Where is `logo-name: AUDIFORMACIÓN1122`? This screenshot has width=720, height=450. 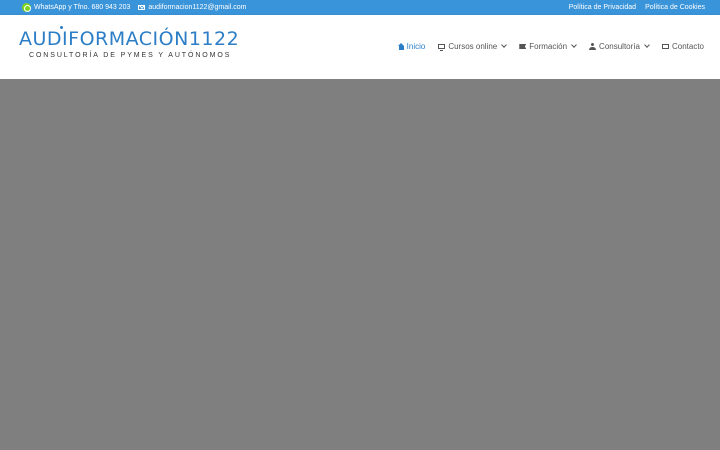 logo-name: AUDIFORMACIÓN1122 is located at coordinates (129, 38).